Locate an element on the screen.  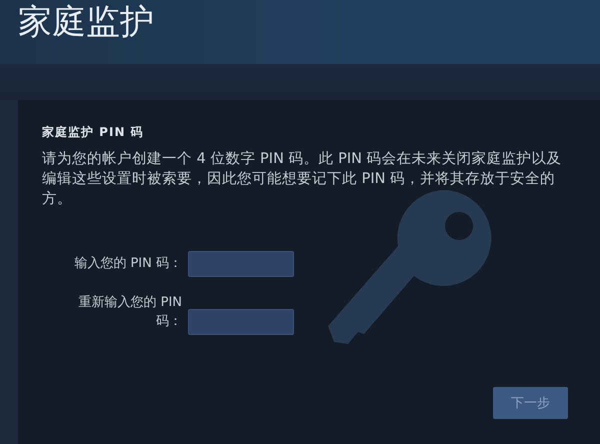
description-text: 请为您的帐户创建一个 4 位数字 PIN 码。此 PIN 码会在未来关闭家庭监护以及 编辑这些设置时被索要，因此您可能想要记下此 PIN 码，并将其存放于安全的 方。 is located at coordinates (302, 179).